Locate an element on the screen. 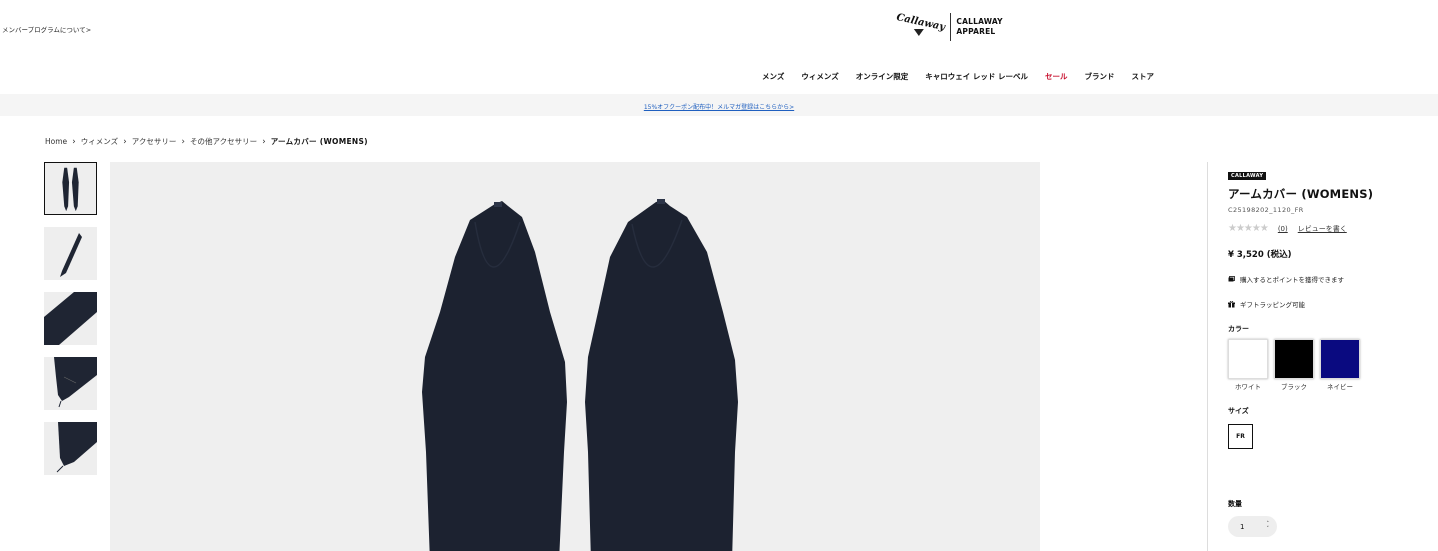  points-info: 購入するとポイントを獲得できます is located at coordinates (1328, 279).